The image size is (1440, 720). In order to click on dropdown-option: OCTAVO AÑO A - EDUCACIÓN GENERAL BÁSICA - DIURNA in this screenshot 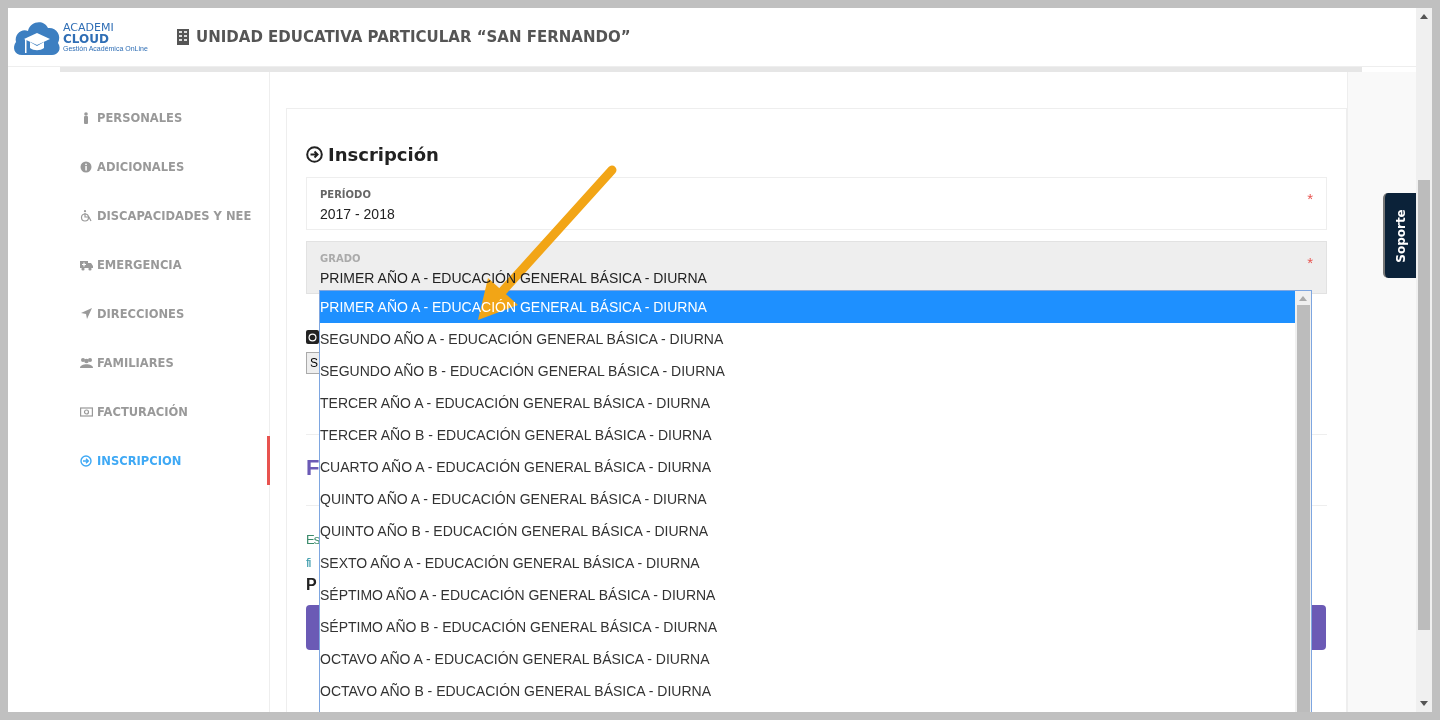, I will do `click(807, 659)`.